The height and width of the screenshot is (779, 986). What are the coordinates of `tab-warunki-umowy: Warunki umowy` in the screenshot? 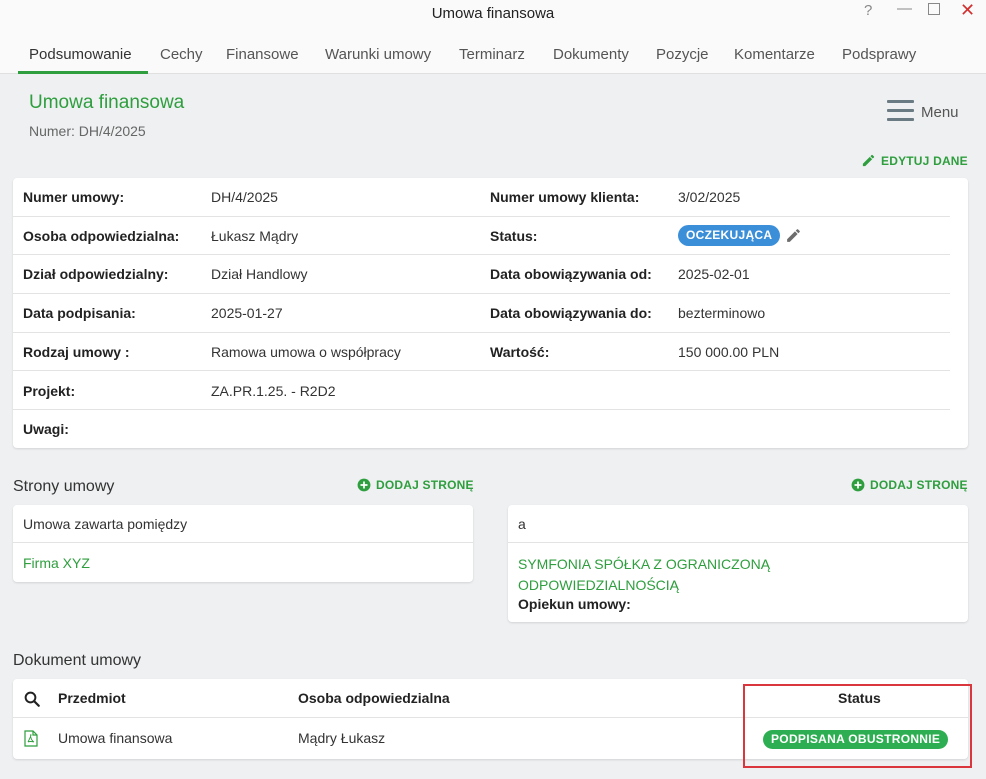 It's located at (378, 54).